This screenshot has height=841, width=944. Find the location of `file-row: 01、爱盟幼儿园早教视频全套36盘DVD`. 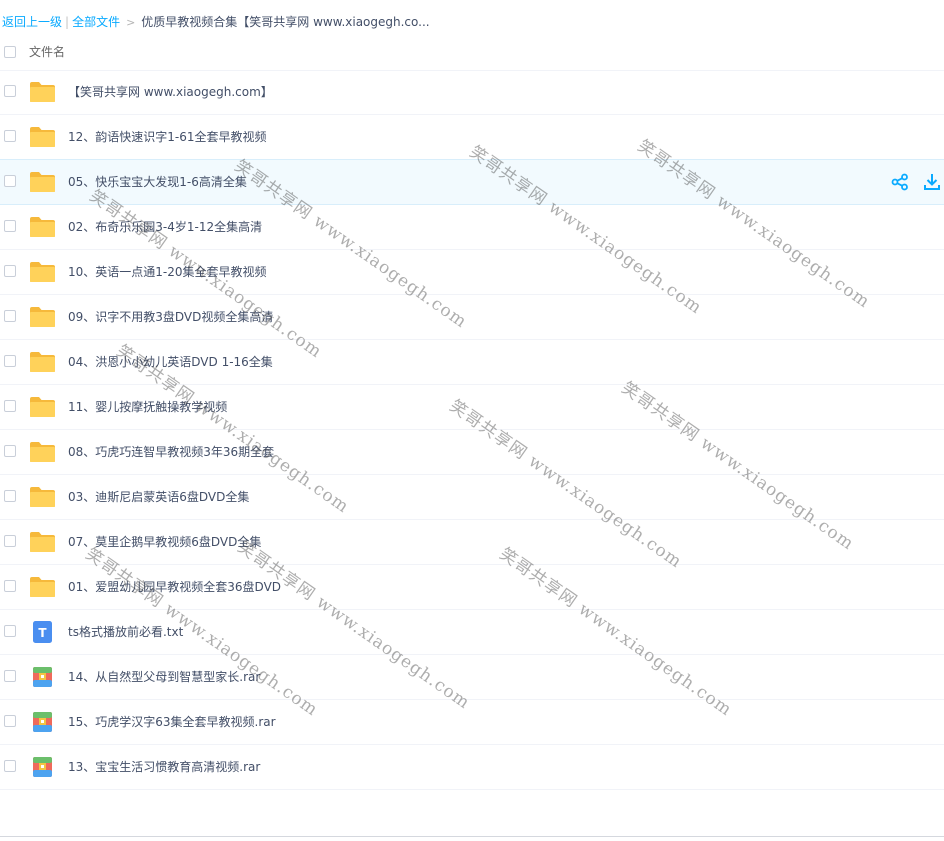

file-row: 01、爱盟幼儿园早教视频全套36盘DVD is located at coordinates (472, 587).